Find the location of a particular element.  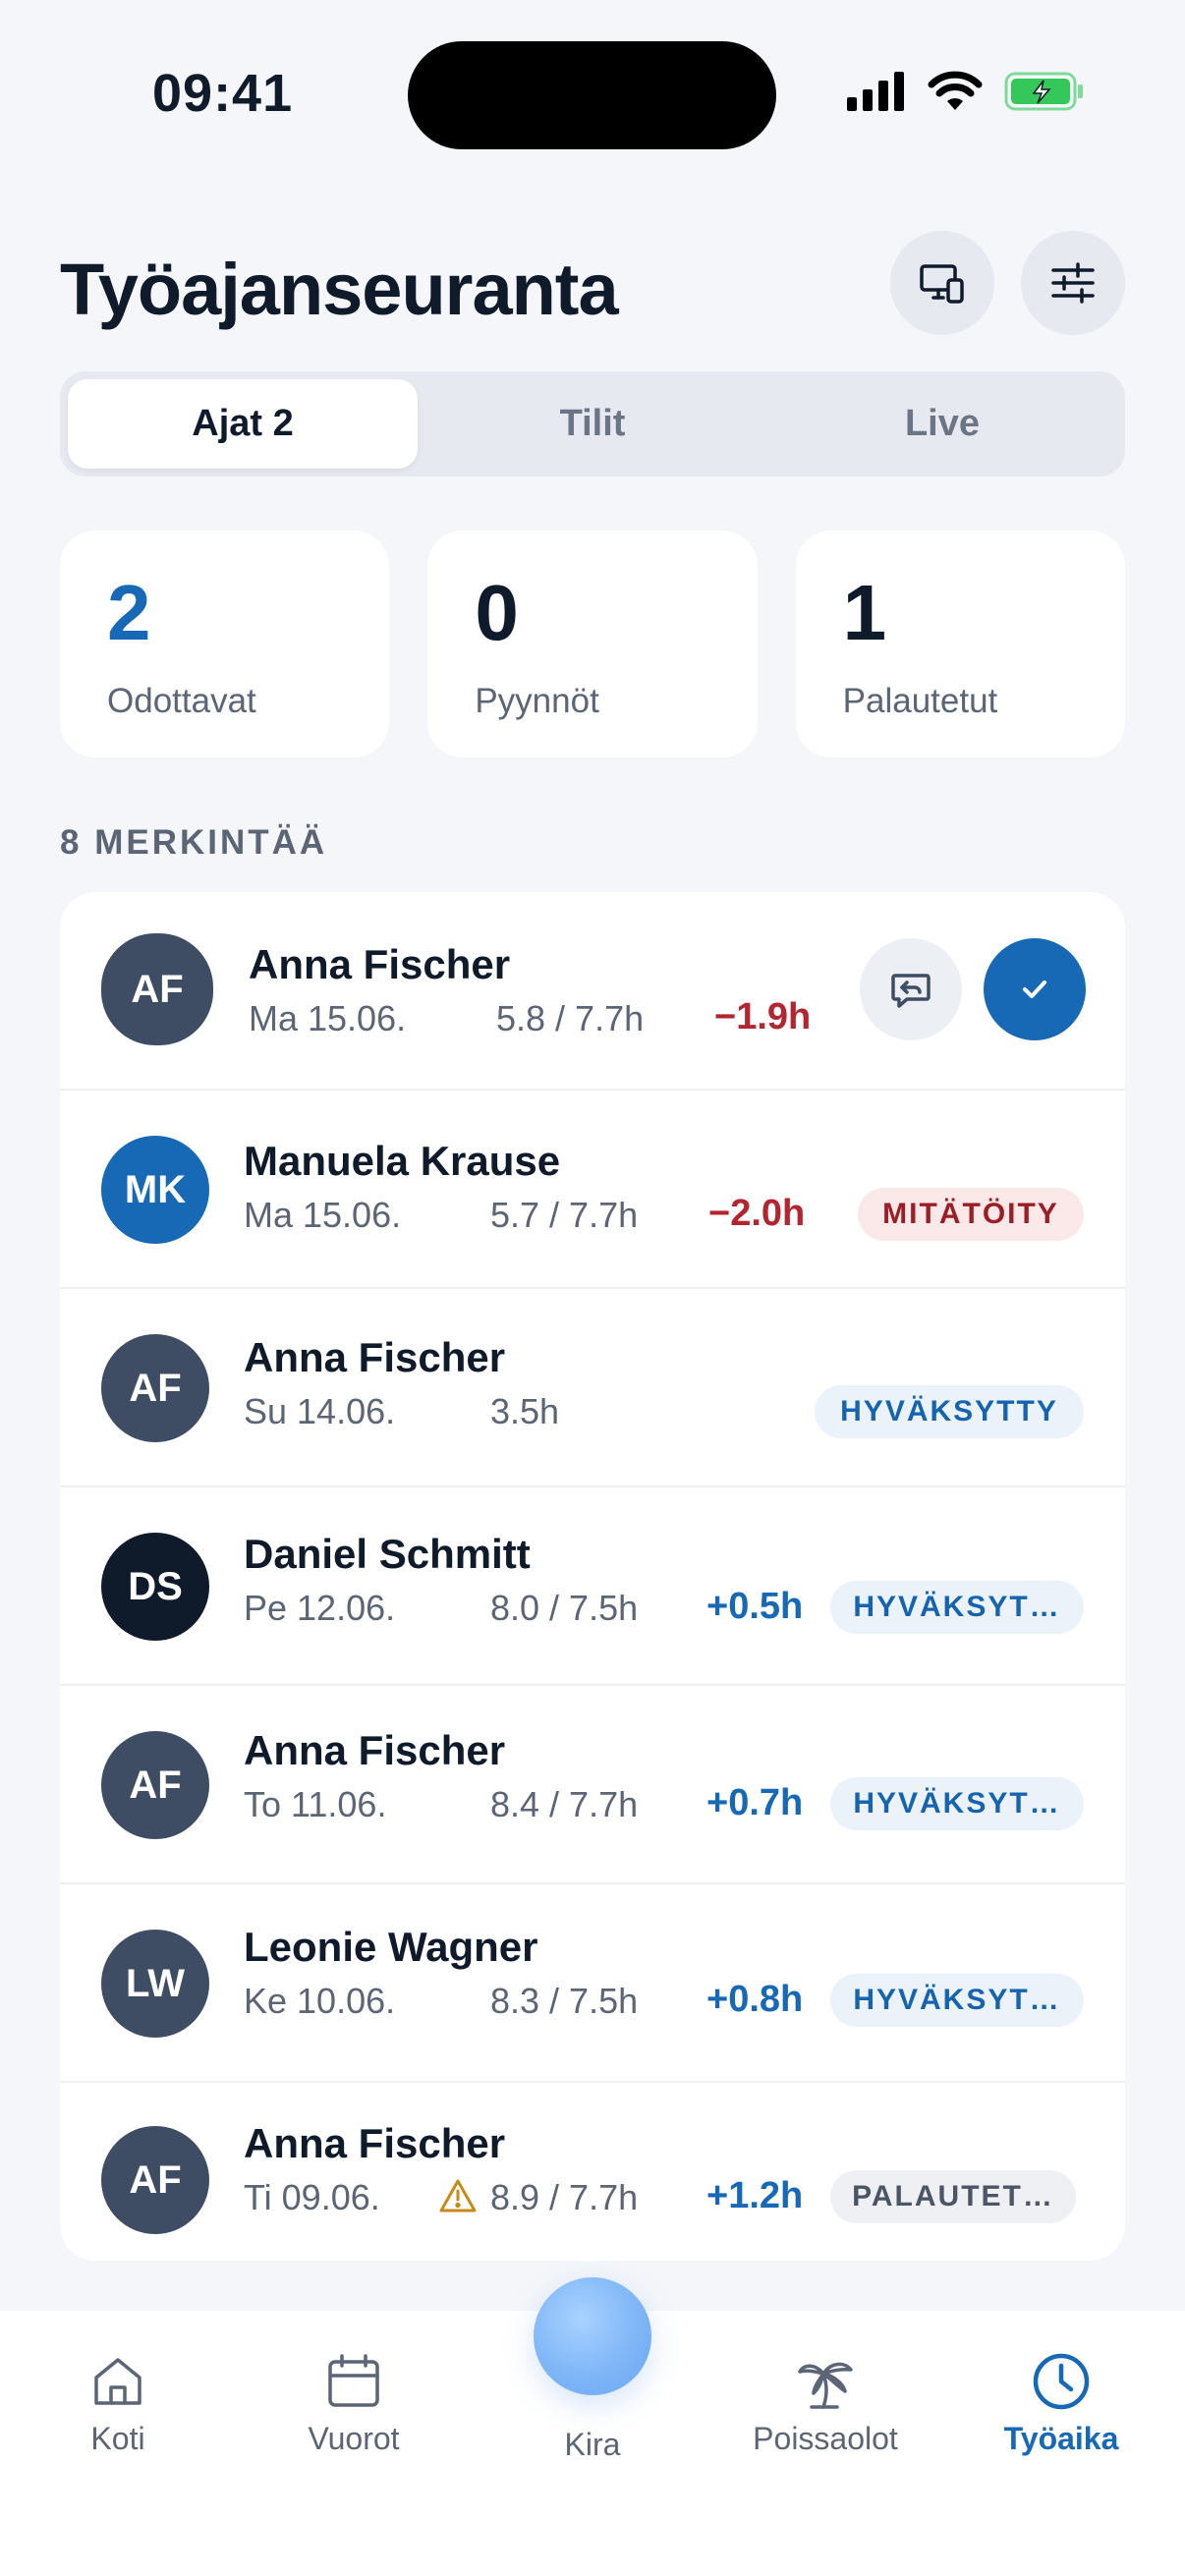

stat-card-returned: 1 Palautetut is located at coordinates (960, 644).